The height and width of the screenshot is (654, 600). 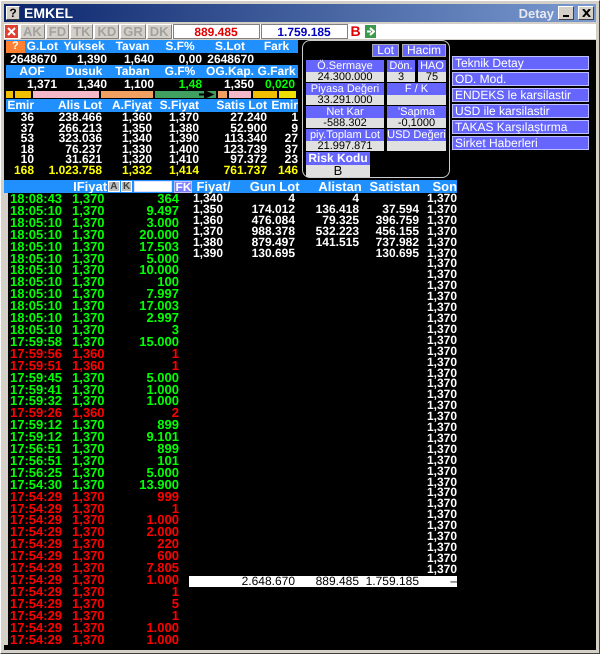 I want to click on table-cell-text: 18:08:43, so click(x=36, y=199).